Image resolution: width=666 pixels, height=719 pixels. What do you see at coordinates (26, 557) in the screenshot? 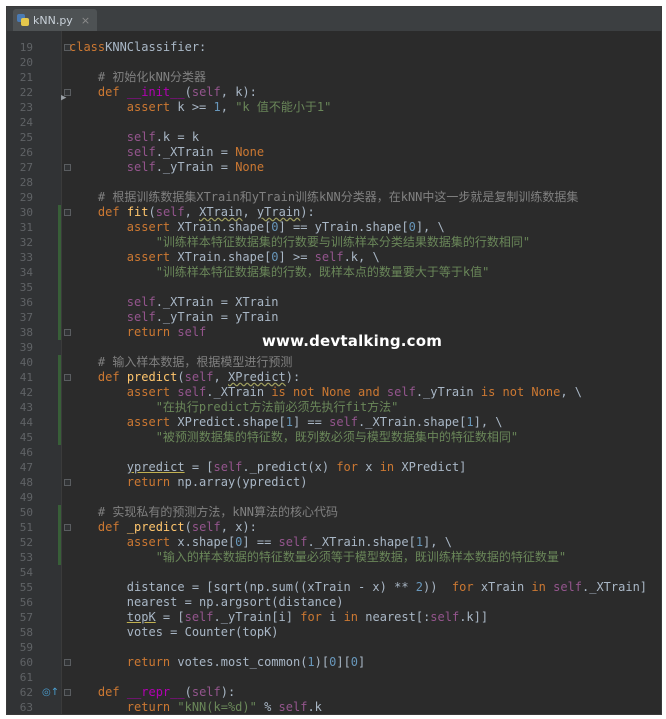
I see `line-number: 53` at bounding box center [26, 557].